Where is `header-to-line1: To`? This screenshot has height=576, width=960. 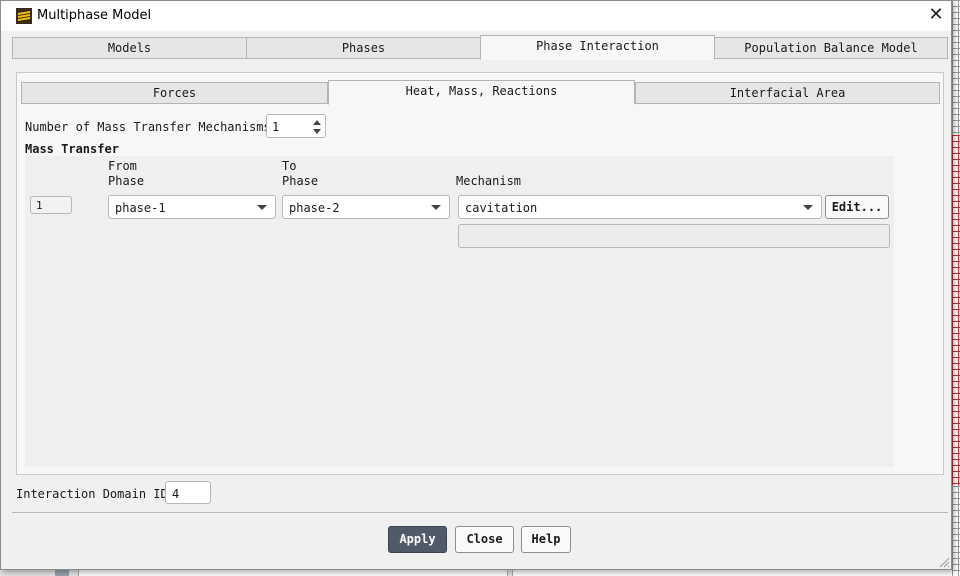 header-to-line1: To is located at coordinates (289, 166).